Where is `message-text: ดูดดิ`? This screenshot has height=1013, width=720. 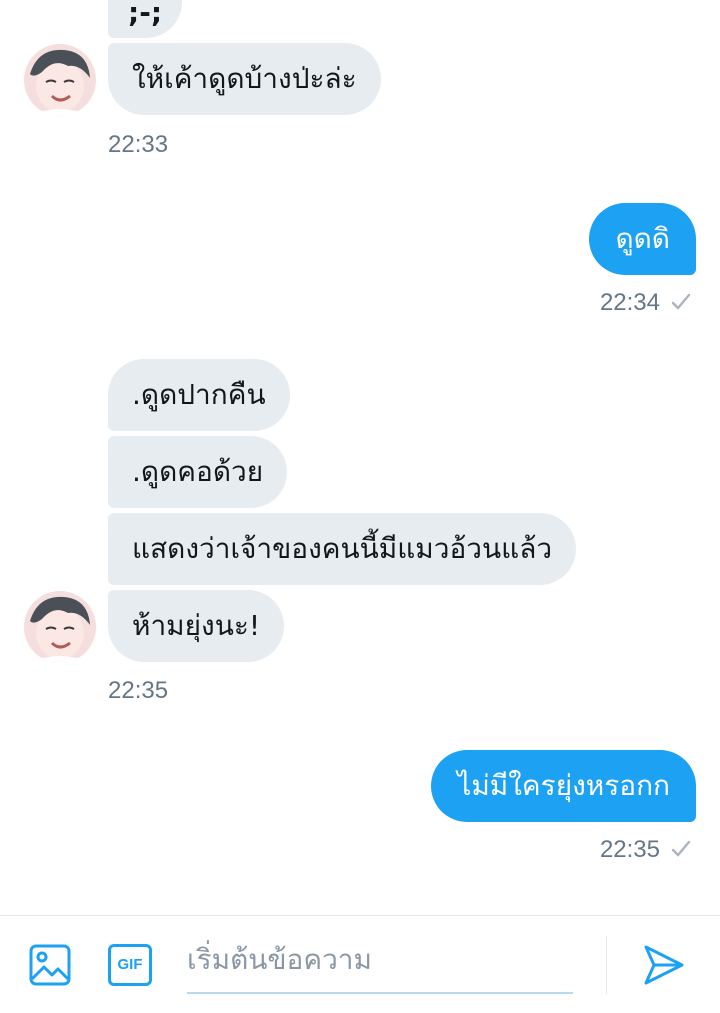
message-text: ดูดดิ is located at coordinates (642, 238).